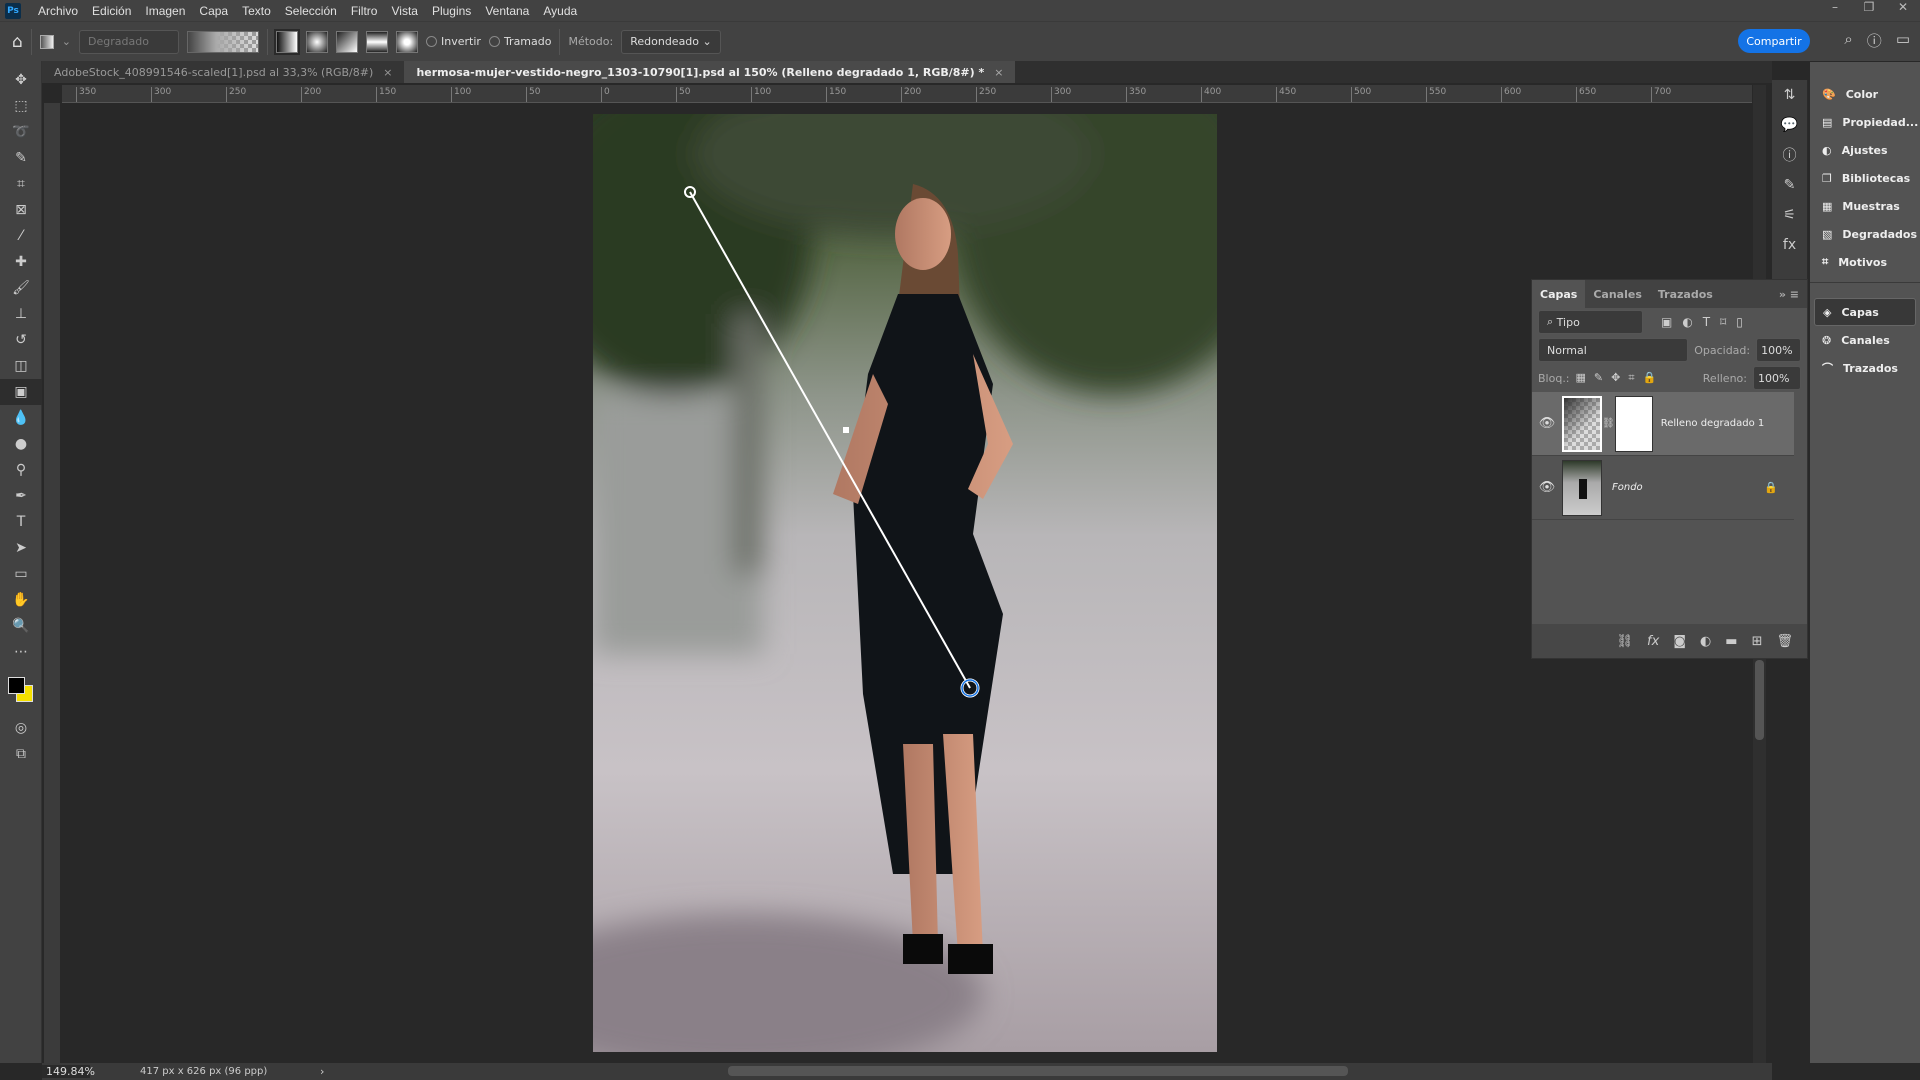  I want to click on menu-plugins: Plugins, so click(451, 11).